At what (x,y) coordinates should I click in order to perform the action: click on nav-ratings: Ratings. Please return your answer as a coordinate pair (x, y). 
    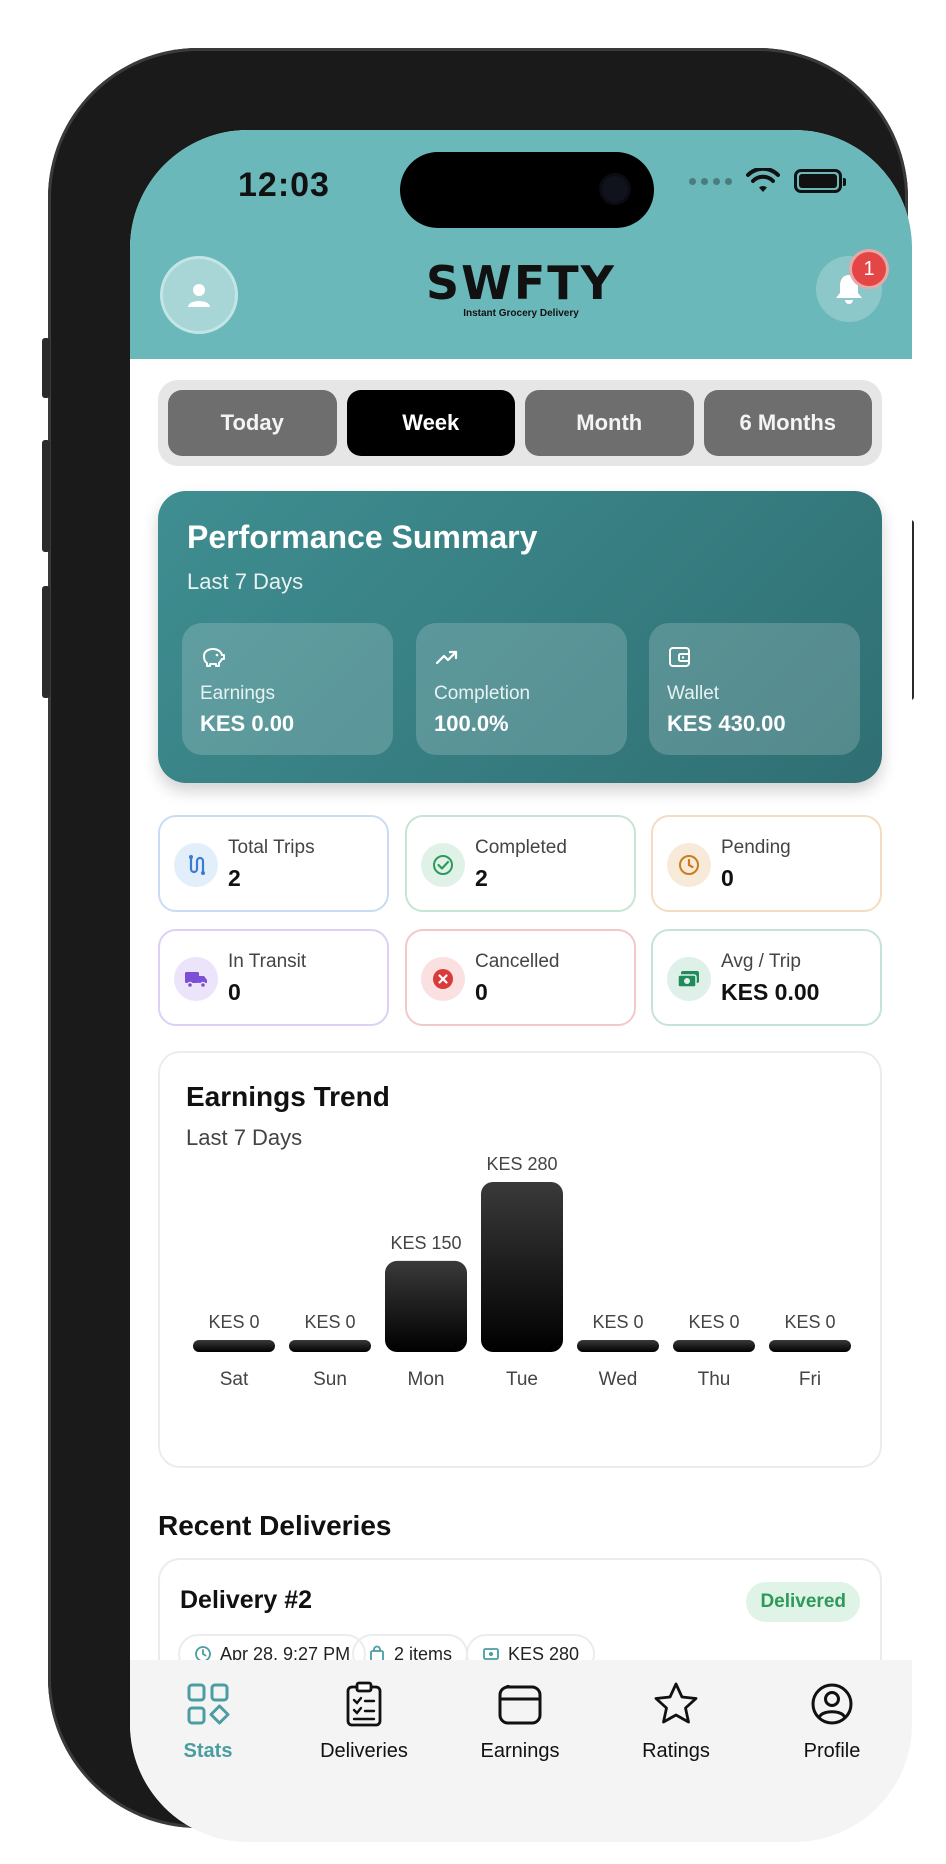
    Looking at the image, I should click on (676, 1720).